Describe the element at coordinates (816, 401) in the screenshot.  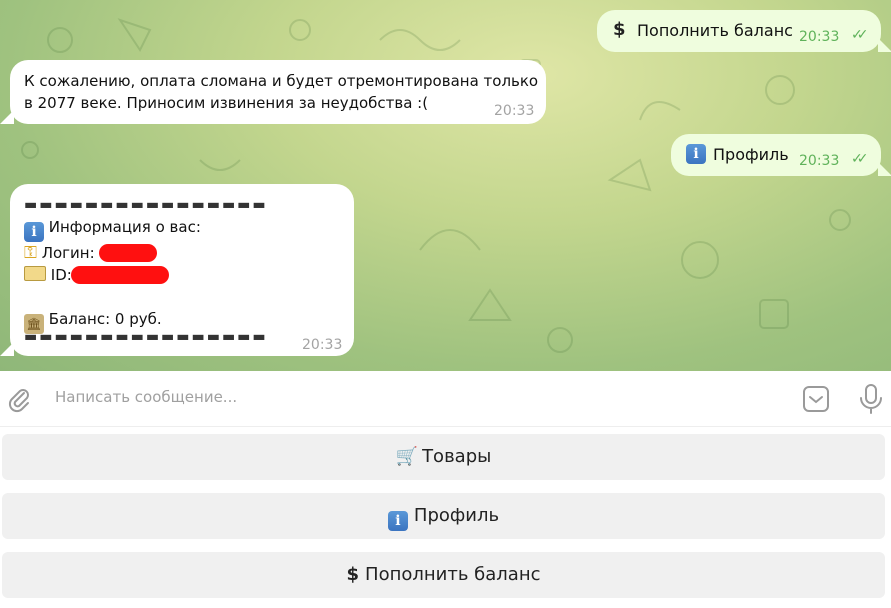
I see `sticker-icon` at that location.